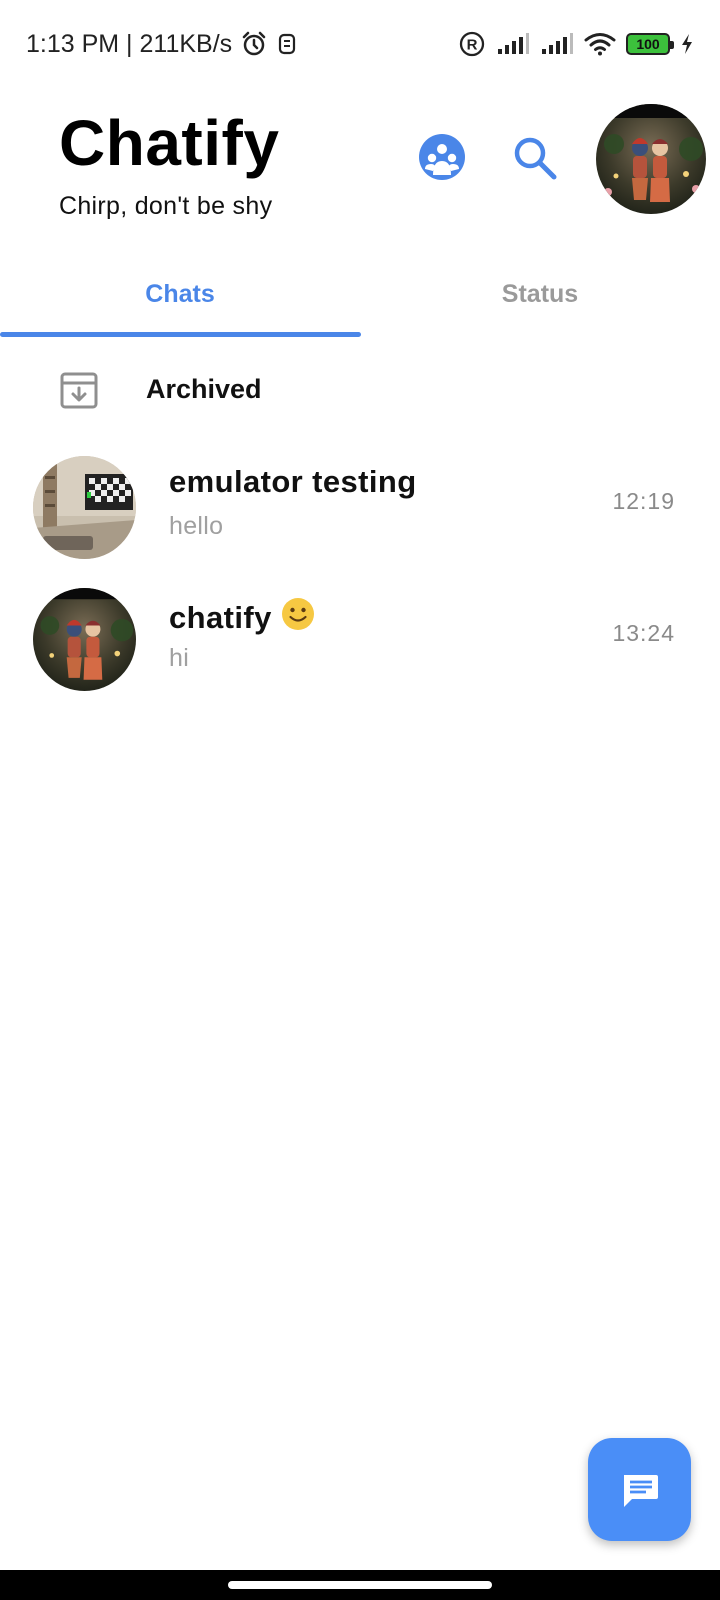 Image resolution: width=720 pixels, height=1600 pixels. What do you see at coordinates (576, 44) in the screenshot?
I see `status-bar-right: R 100` at bounding box center [576, 44].